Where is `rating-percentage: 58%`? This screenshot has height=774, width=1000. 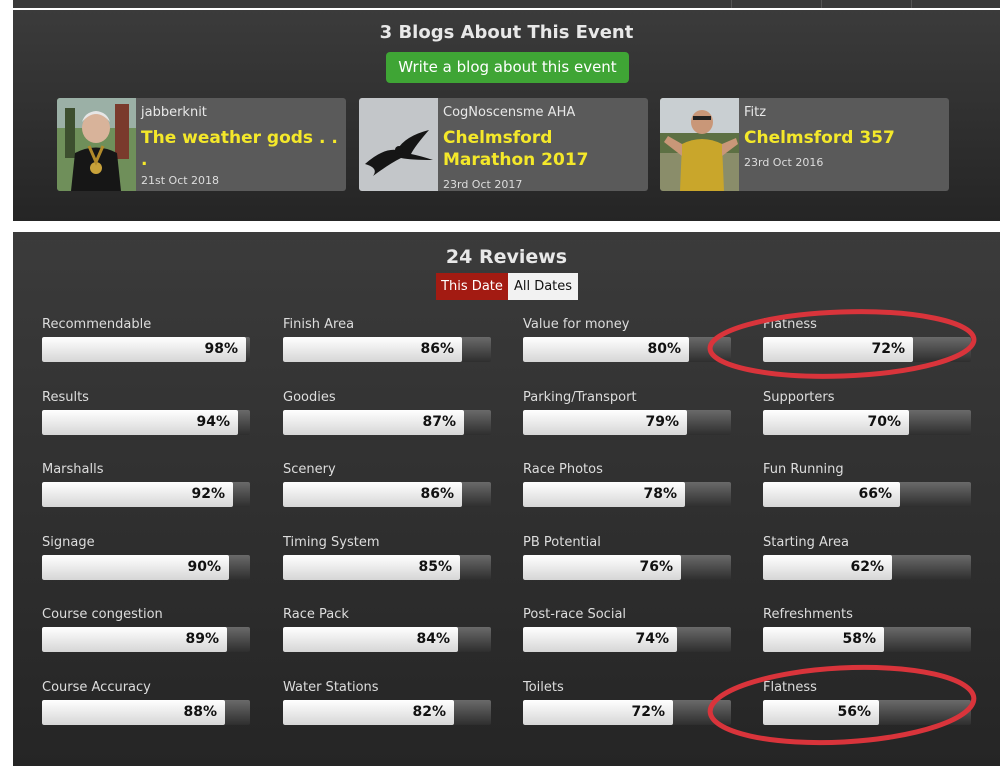
rating-percentage: 58% is located at coordinates (859, 639).